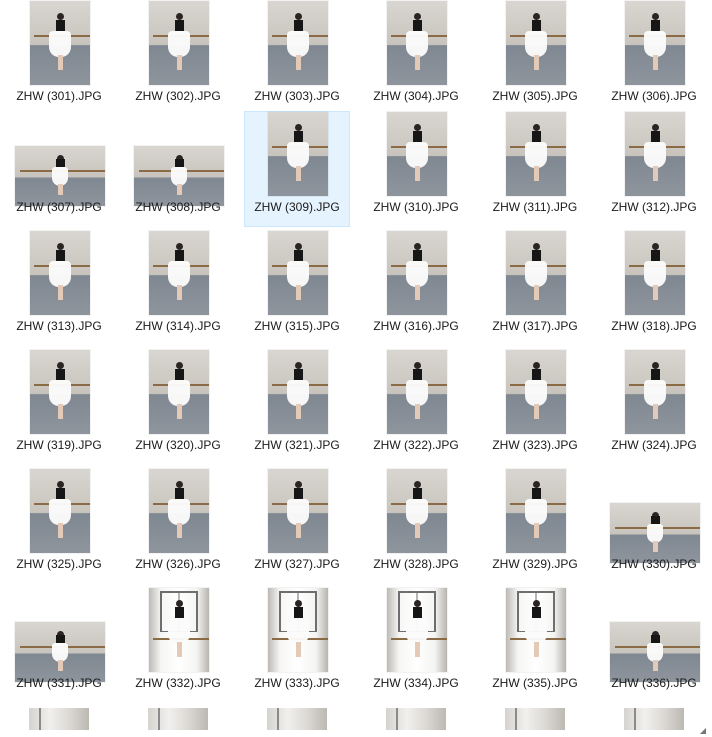  I want to click on file-tile: ZHW (307).JPG, so click(59, 169).